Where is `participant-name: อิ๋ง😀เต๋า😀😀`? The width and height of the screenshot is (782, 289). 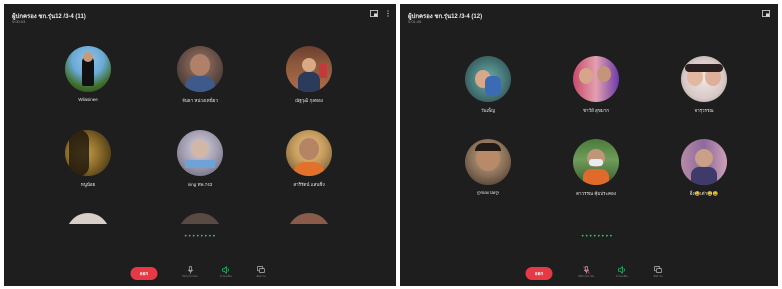
participant-name: อิ๋ง😀เต๋า😀😀 is located at coordinates (704, 193).